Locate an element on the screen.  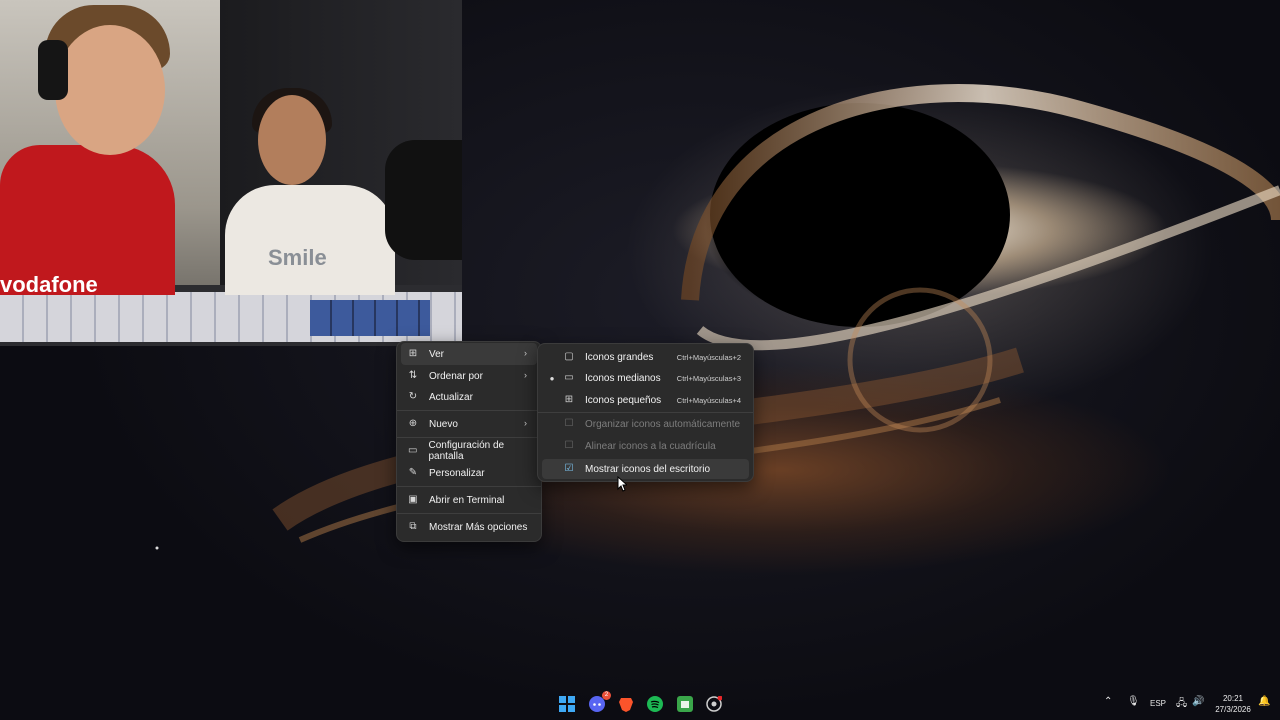
microphone-icon: 🎙 is located at coordinates (1133, 701).